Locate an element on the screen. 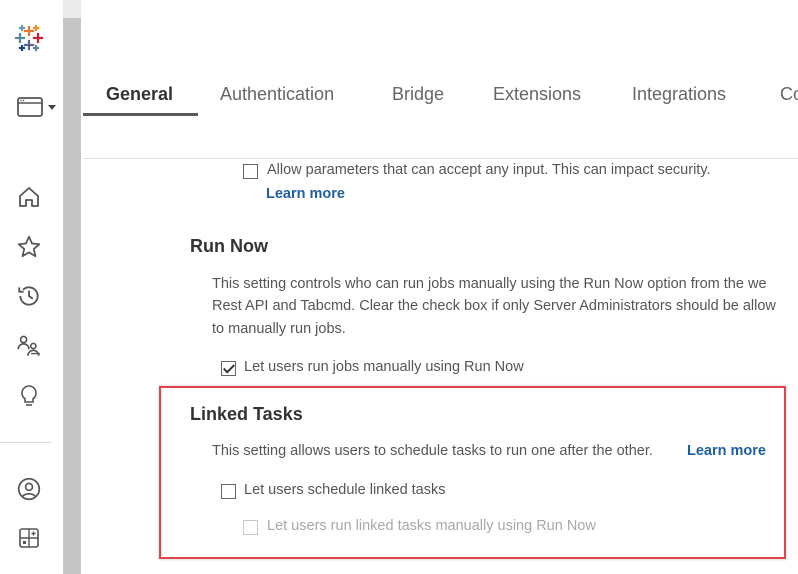 This screenshot has width=798, height=574. active-tab-underline is located at coordinates (140, 114).